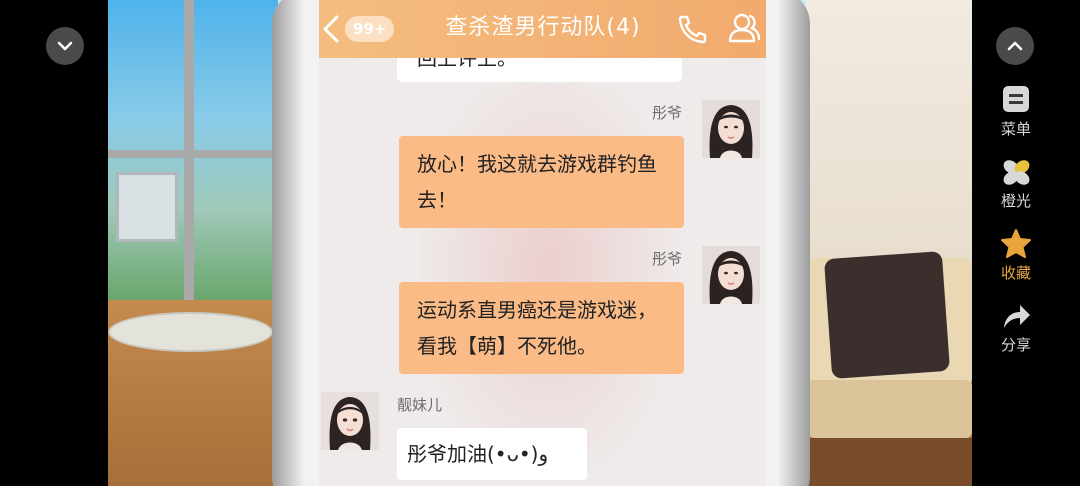 Image resolution: width=1080 pixels, height=486 pixels. I want to click on pillow-decoration, so click(887, 315).